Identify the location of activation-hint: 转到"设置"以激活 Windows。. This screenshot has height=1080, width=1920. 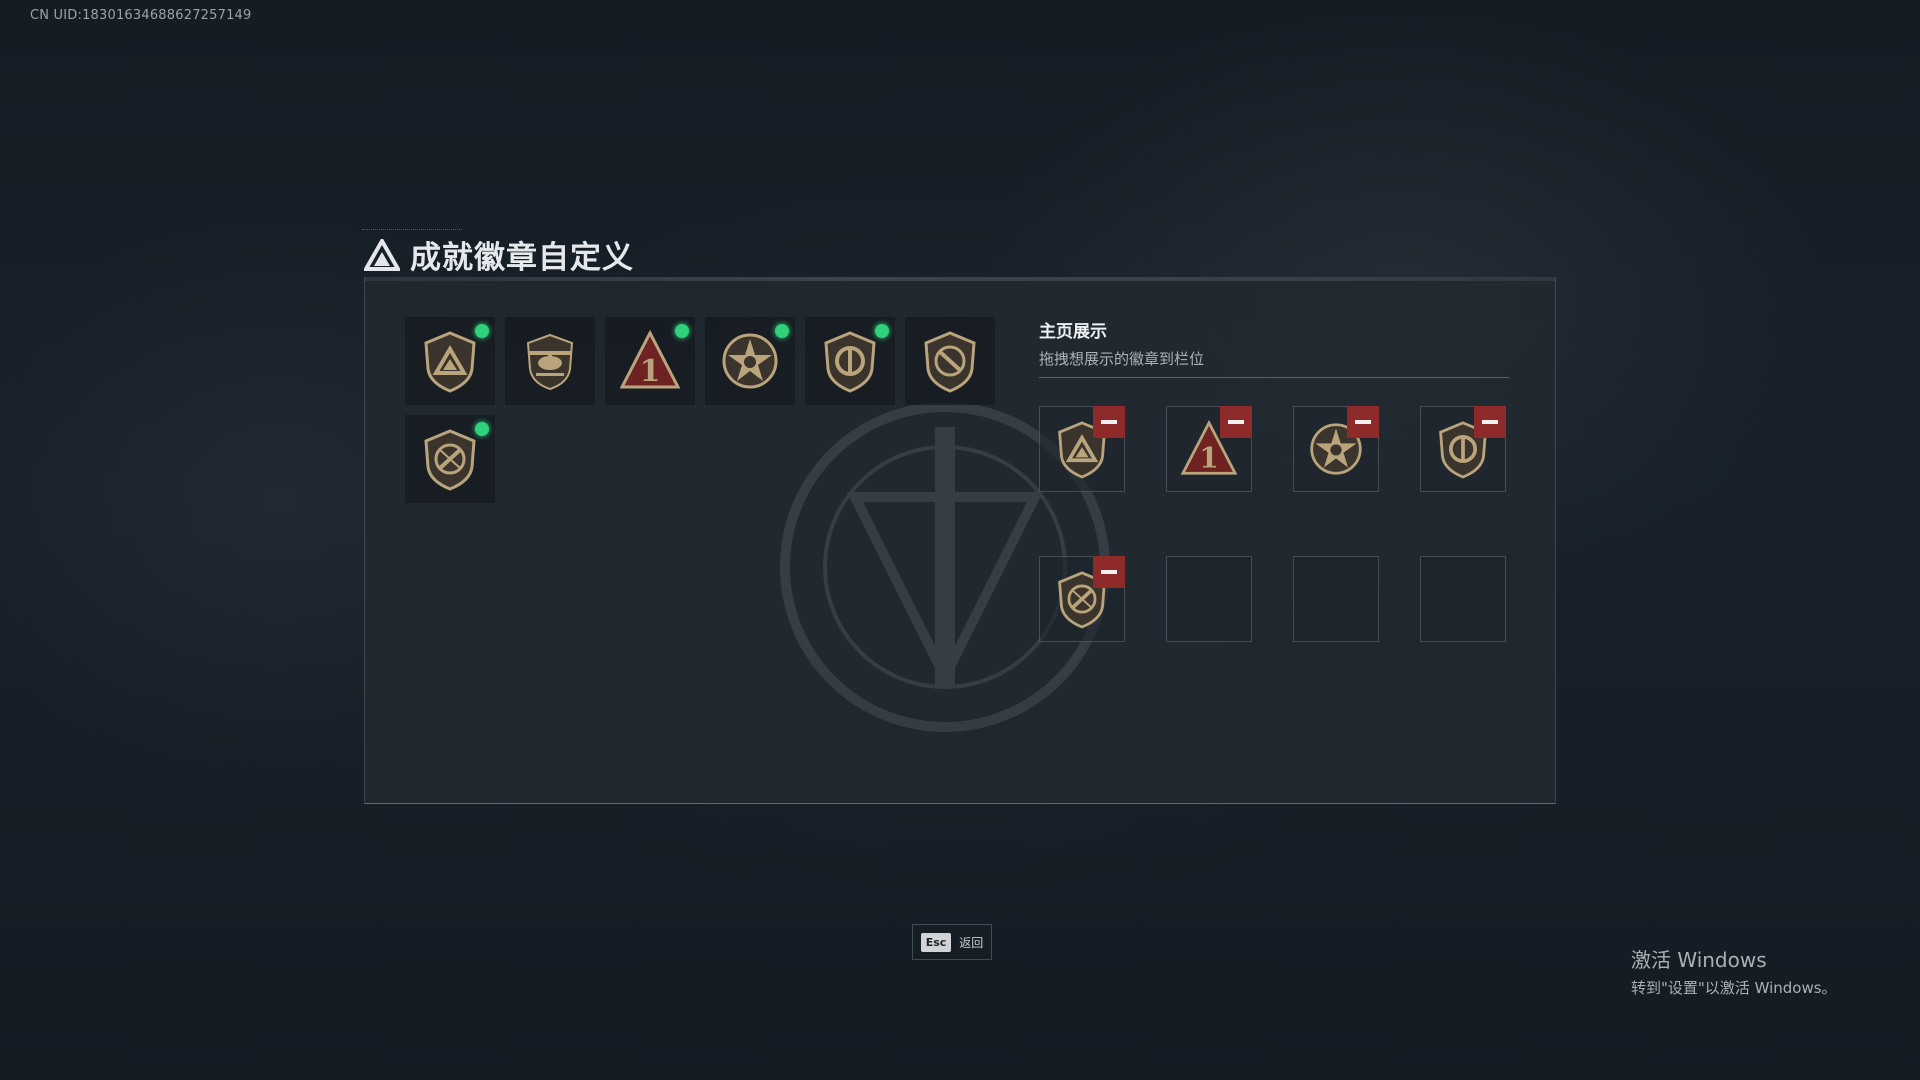
(1734, 988).